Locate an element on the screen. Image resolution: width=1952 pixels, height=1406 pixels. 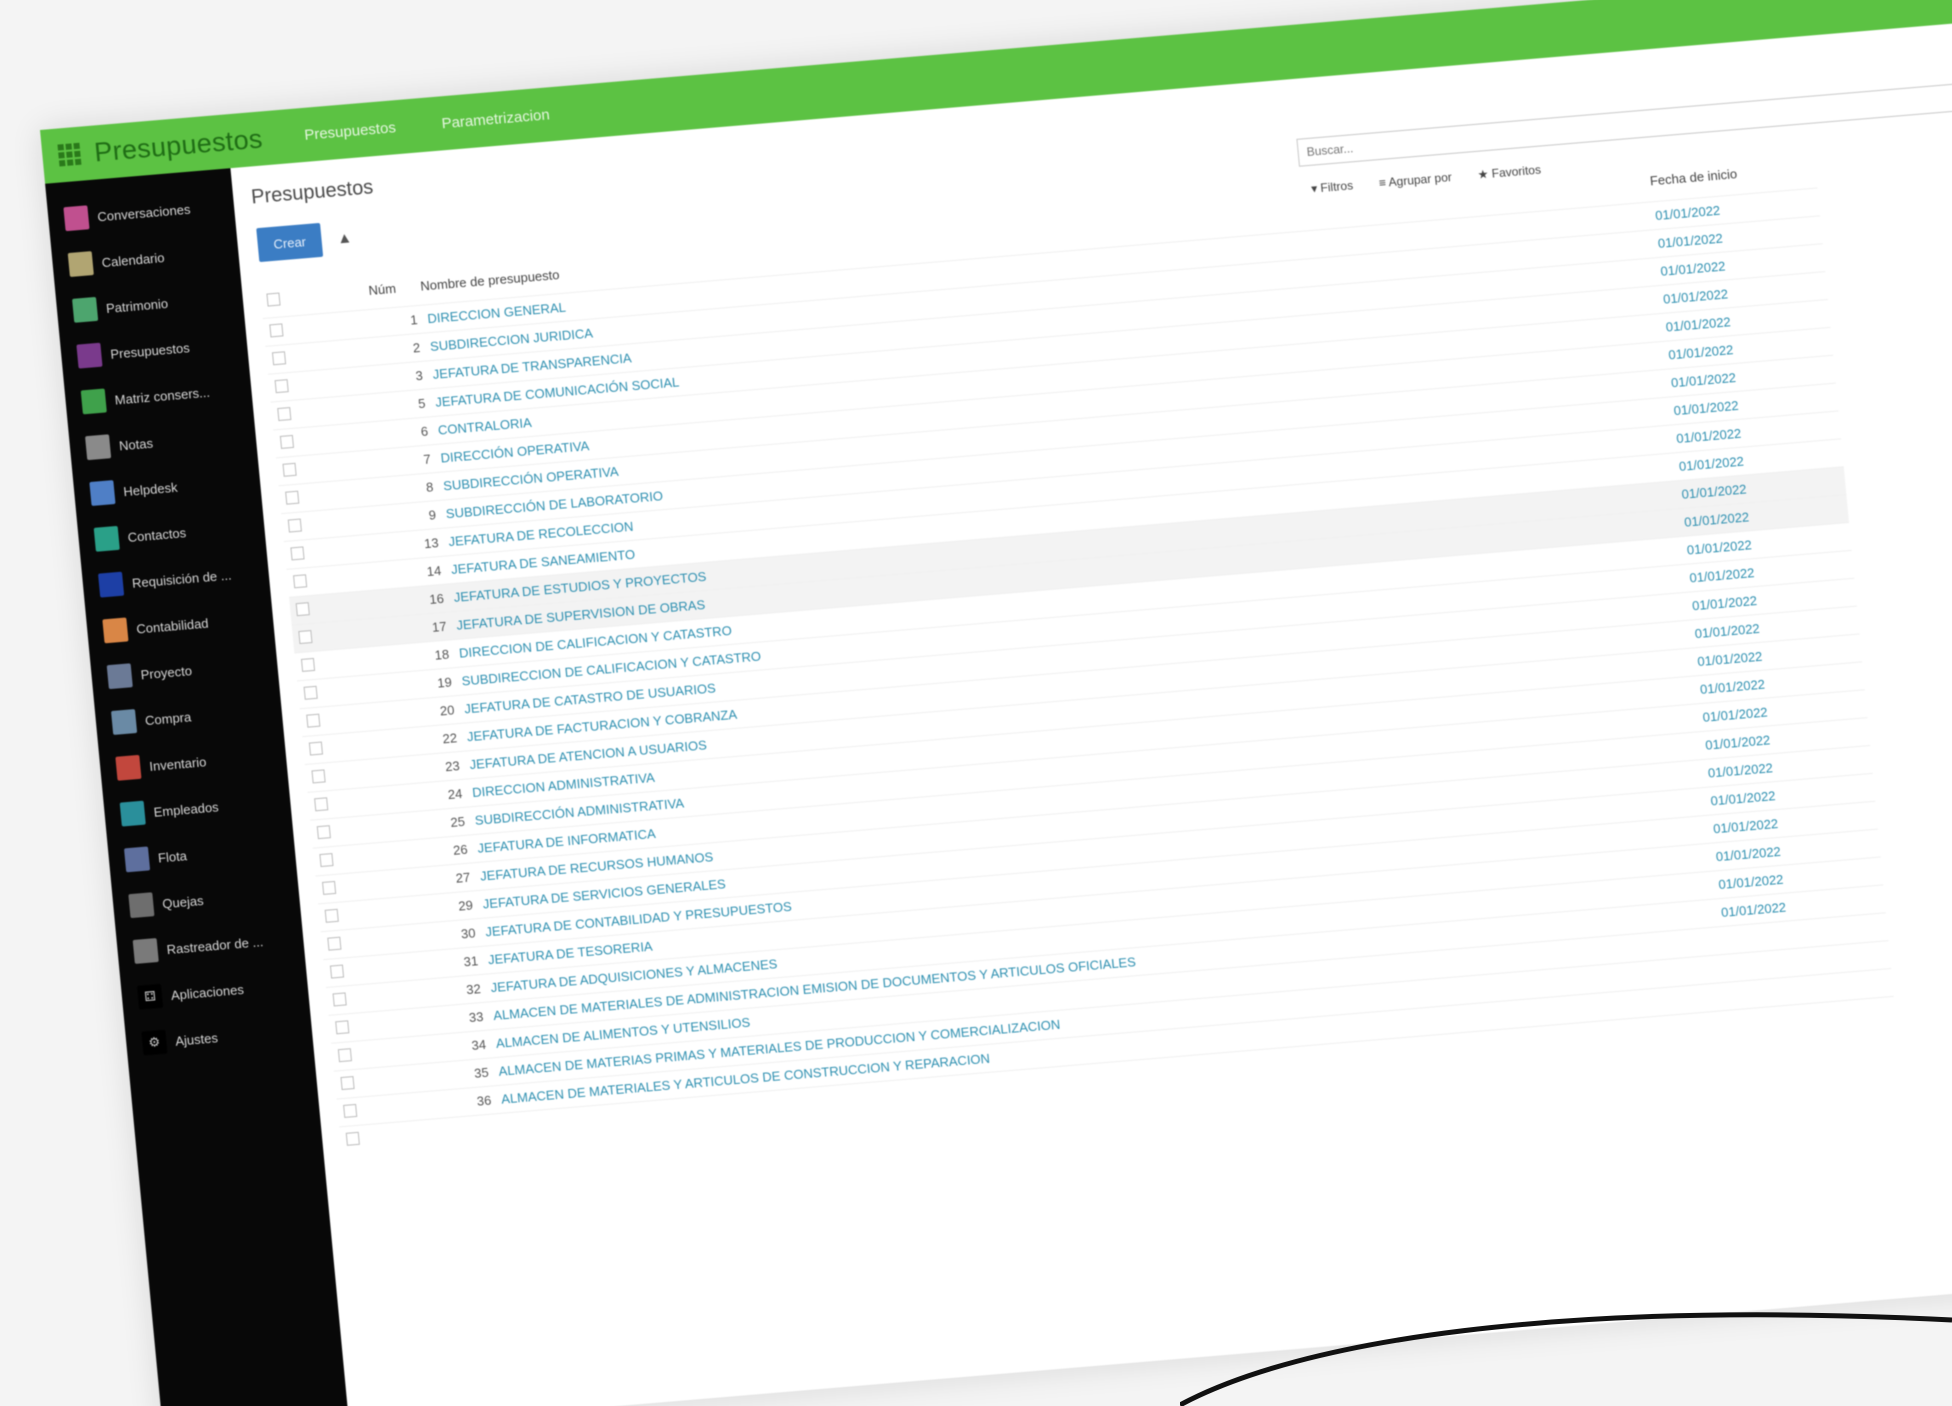
desk-edge-line is located at coordinates (1566, 1359).